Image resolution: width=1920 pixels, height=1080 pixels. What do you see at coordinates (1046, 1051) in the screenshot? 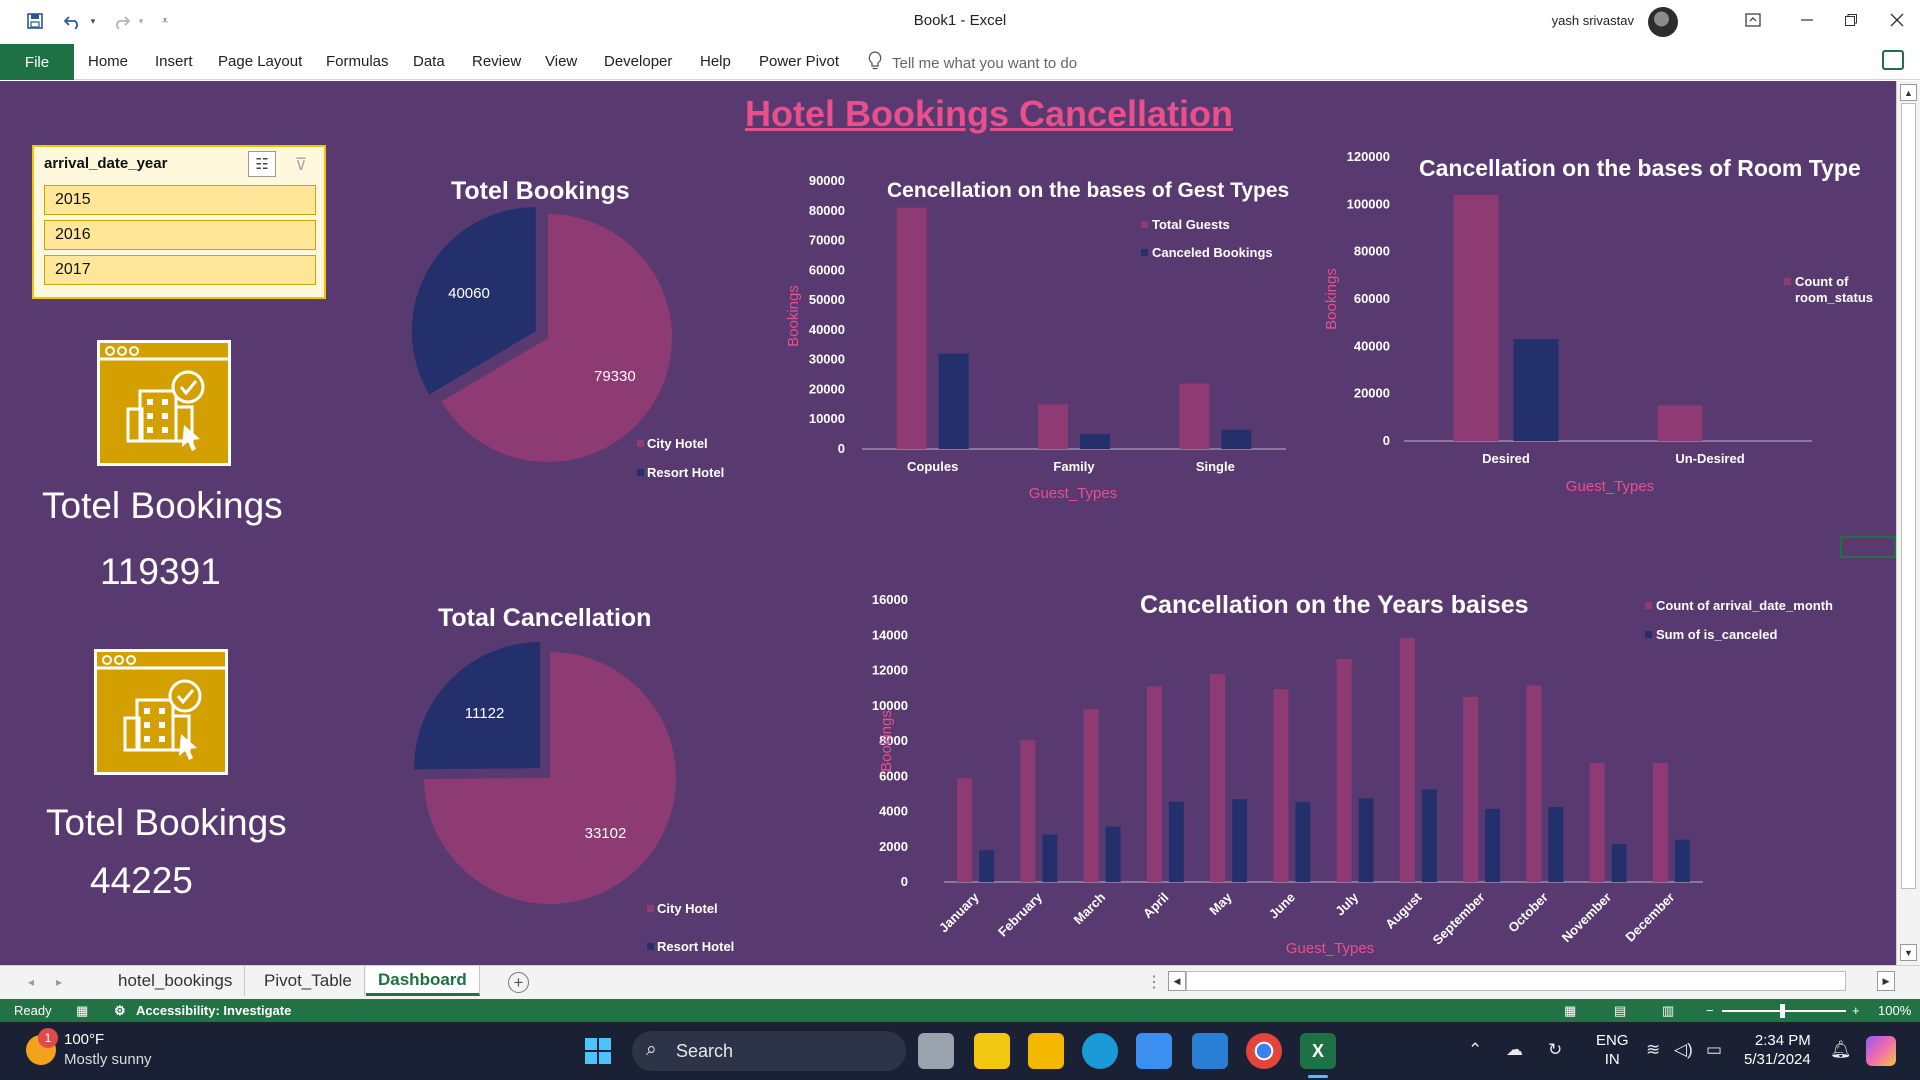
I see `file-explorer-icon` at bounding box center [1046, 1051].